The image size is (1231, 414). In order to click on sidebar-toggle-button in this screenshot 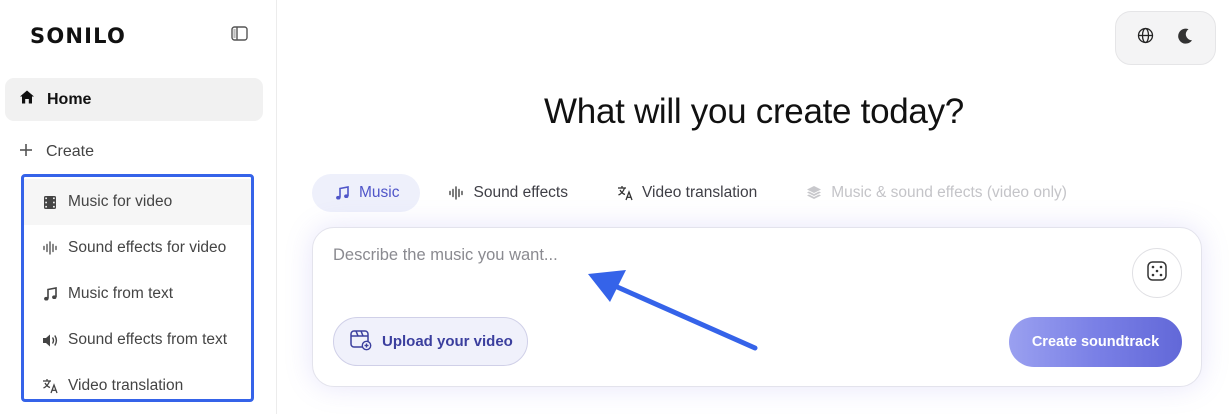, I will do `click(239, 36)`.